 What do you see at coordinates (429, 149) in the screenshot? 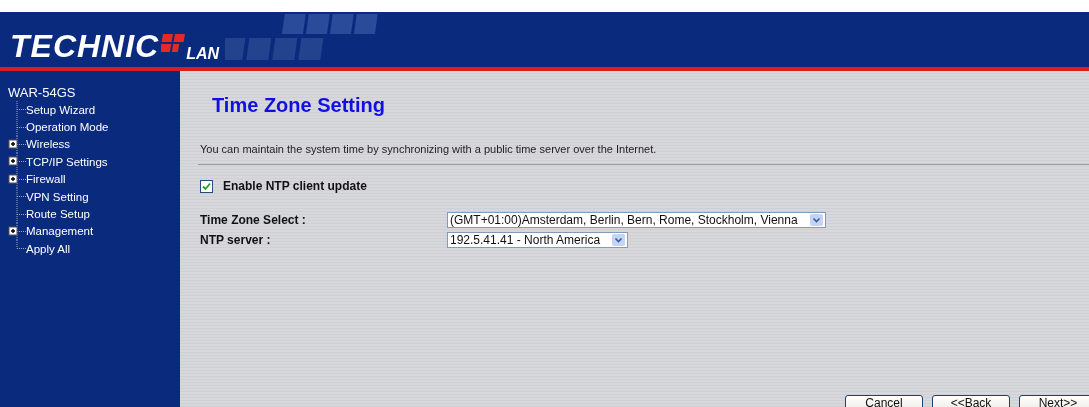
I see `description-text: You can maintain the system time by synchronizing with a public time server over the Internet.` at bounding box center [429, 149].